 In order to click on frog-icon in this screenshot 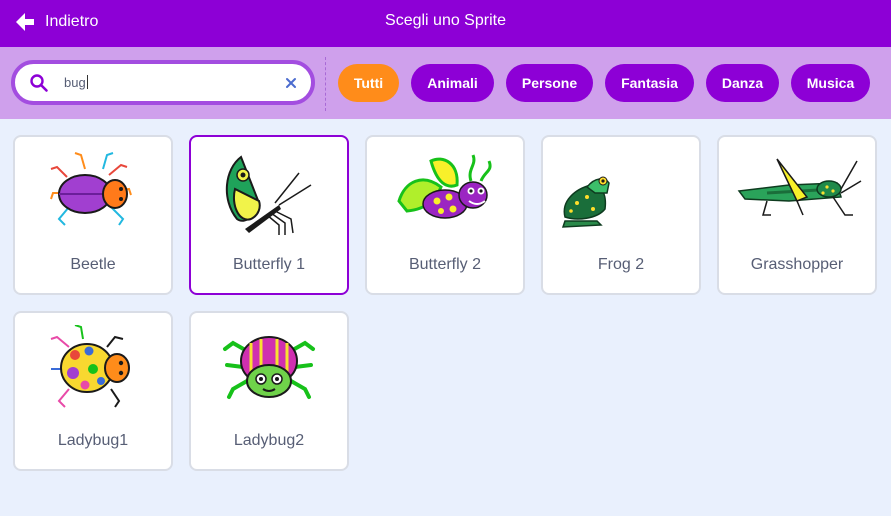, I will do `click(585, 202)`.